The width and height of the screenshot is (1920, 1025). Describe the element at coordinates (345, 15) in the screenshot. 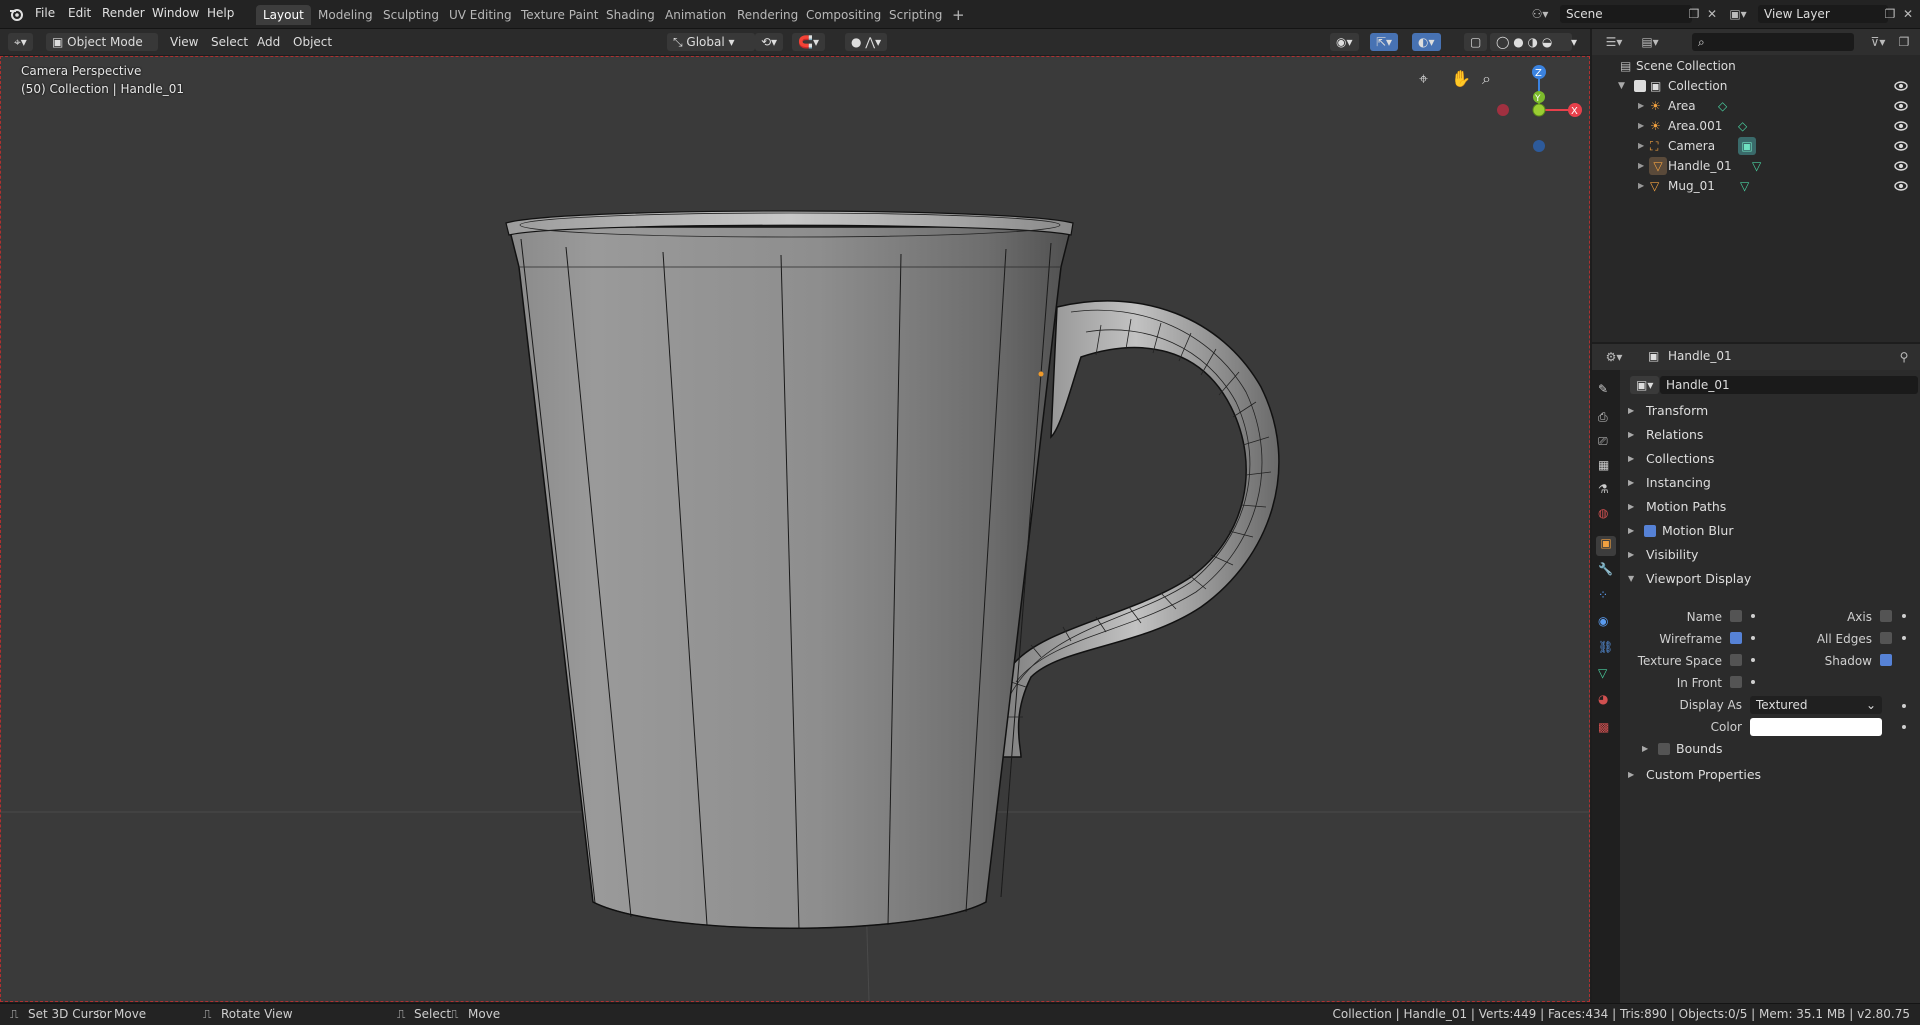

I see `tab-modeling: Modeling` at that location.